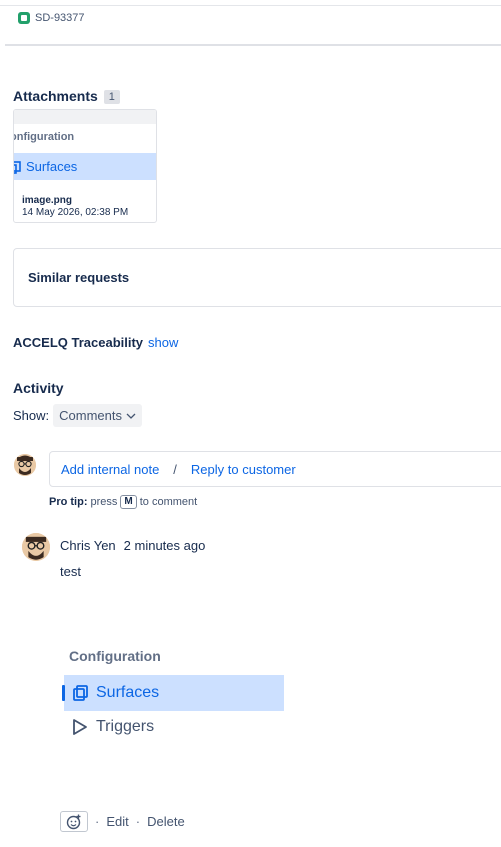 The height and width of the screenshot is (847, 501). Describe the element at coordinates (125, 726) in the screenshot. I see `embedded-item-triggers: Triggers` at that location.